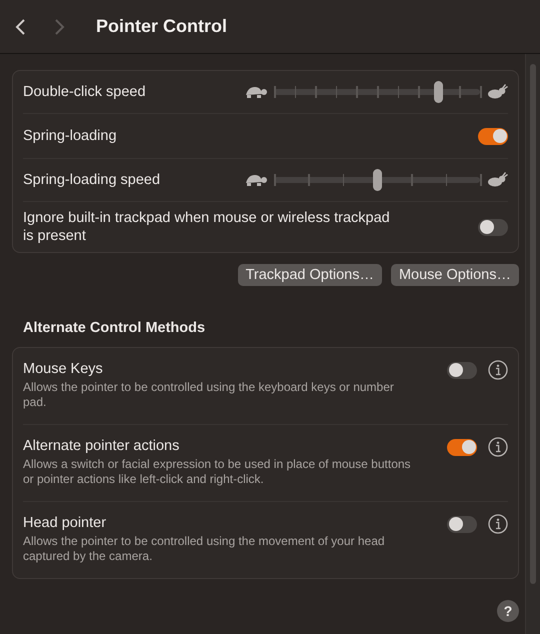  Describe the element at coordinates (207, 227) in the screenshot. I see `setting-label: Ignore built-in trackpad when mouse or wireless trackpad is present` at that location.